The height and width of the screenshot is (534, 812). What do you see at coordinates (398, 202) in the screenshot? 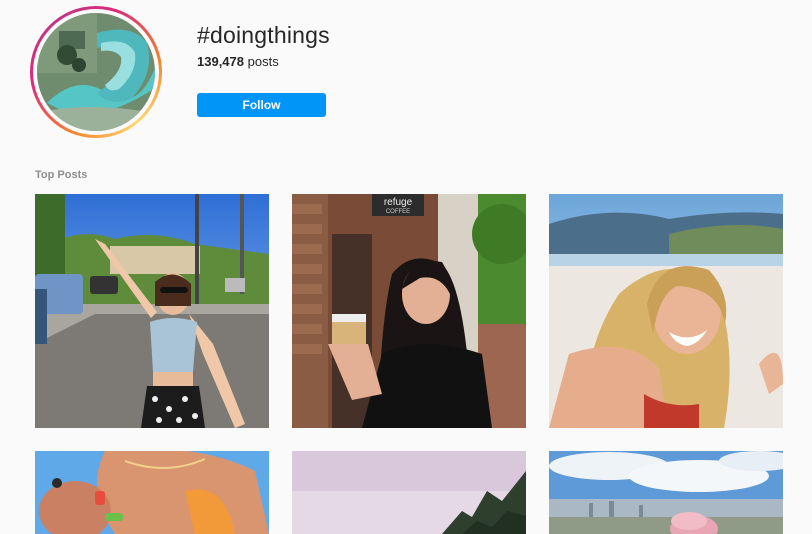
I see `coffee-sign-title: refuge` at bounding box center [398, 202].